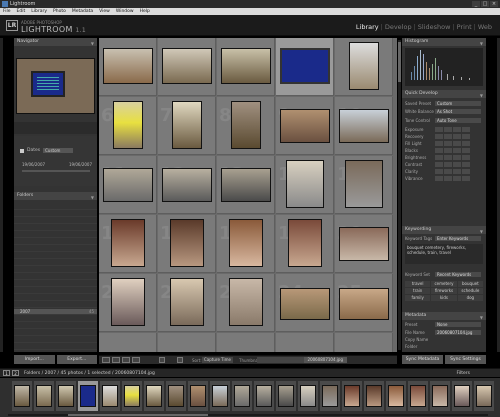  Describe the element at coordinates (282, 360) in the screenshot. I see `thumbnail-size-slider` at that location.